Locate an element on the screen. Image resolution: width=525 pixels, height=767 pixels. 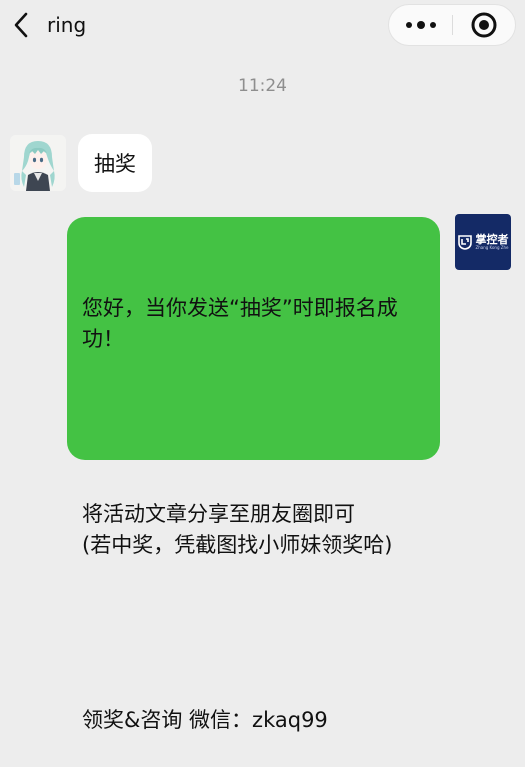
shield-logo-icon is located at coordinates (465, 242).